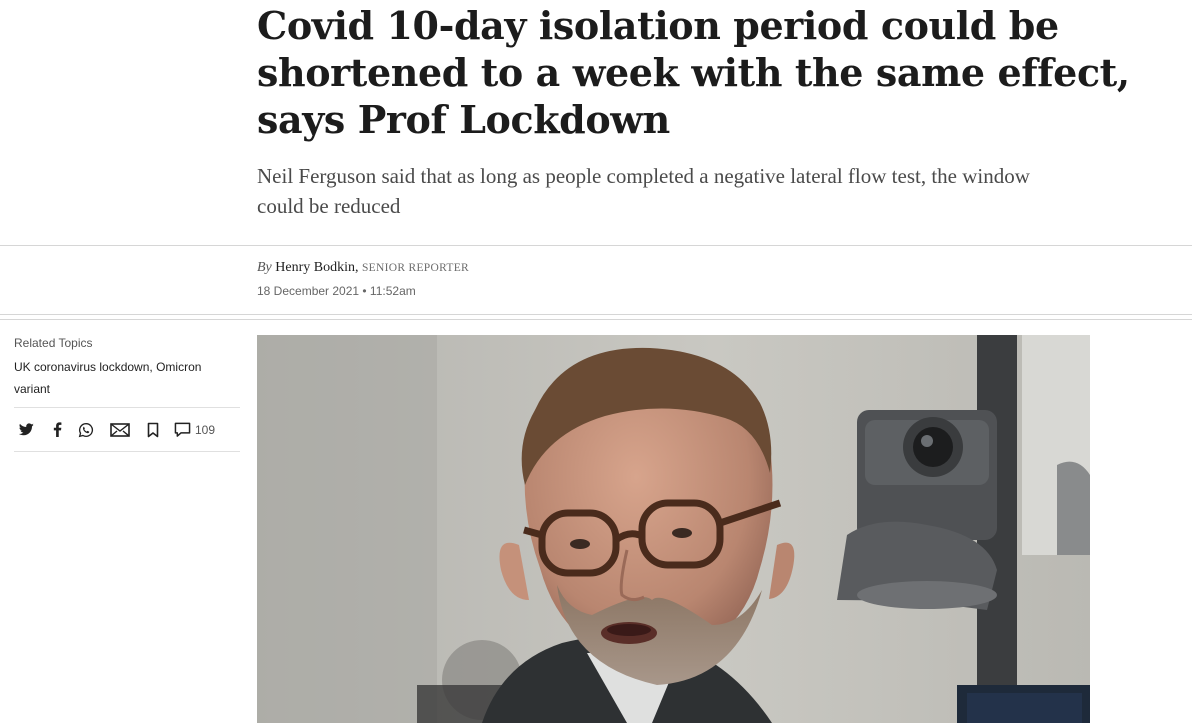  Describe the element at coordinates (415, 268) in the screenshot. I see `author-role: SENIOR REPORTER` at that location.